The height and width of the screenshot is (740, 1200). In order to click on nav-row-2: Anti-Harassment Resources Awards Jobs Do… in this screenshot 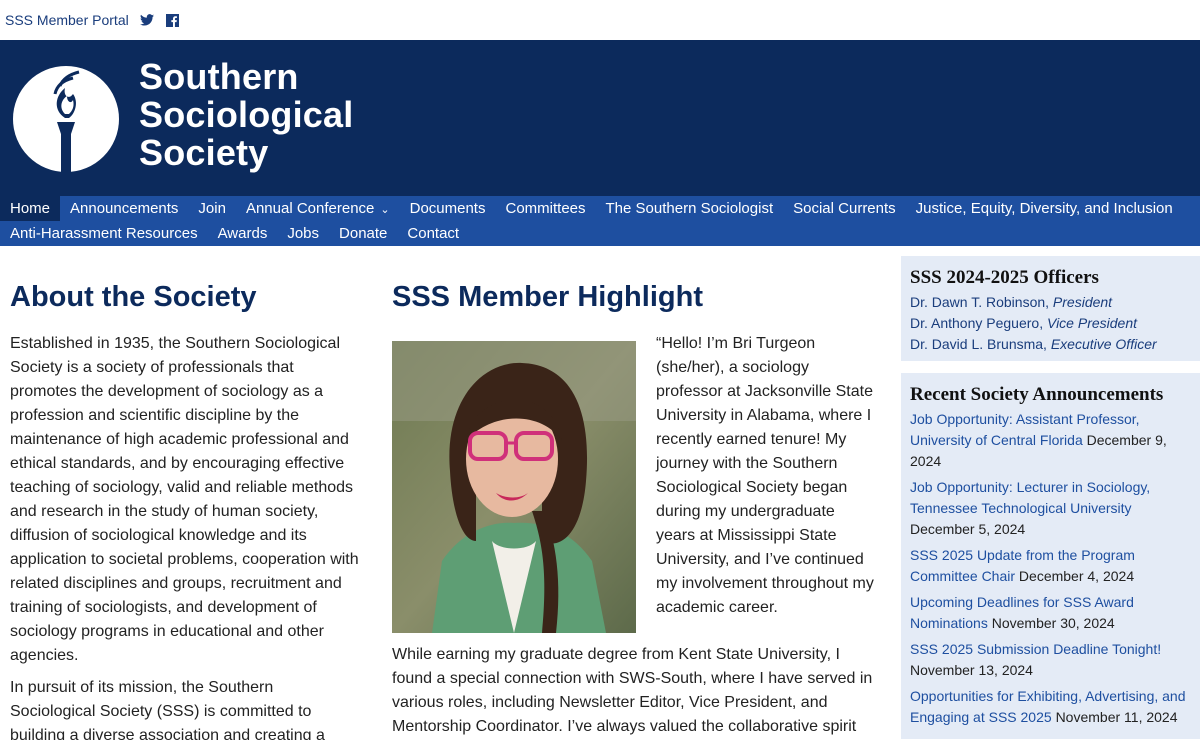, I will do `click(600, 233)`.